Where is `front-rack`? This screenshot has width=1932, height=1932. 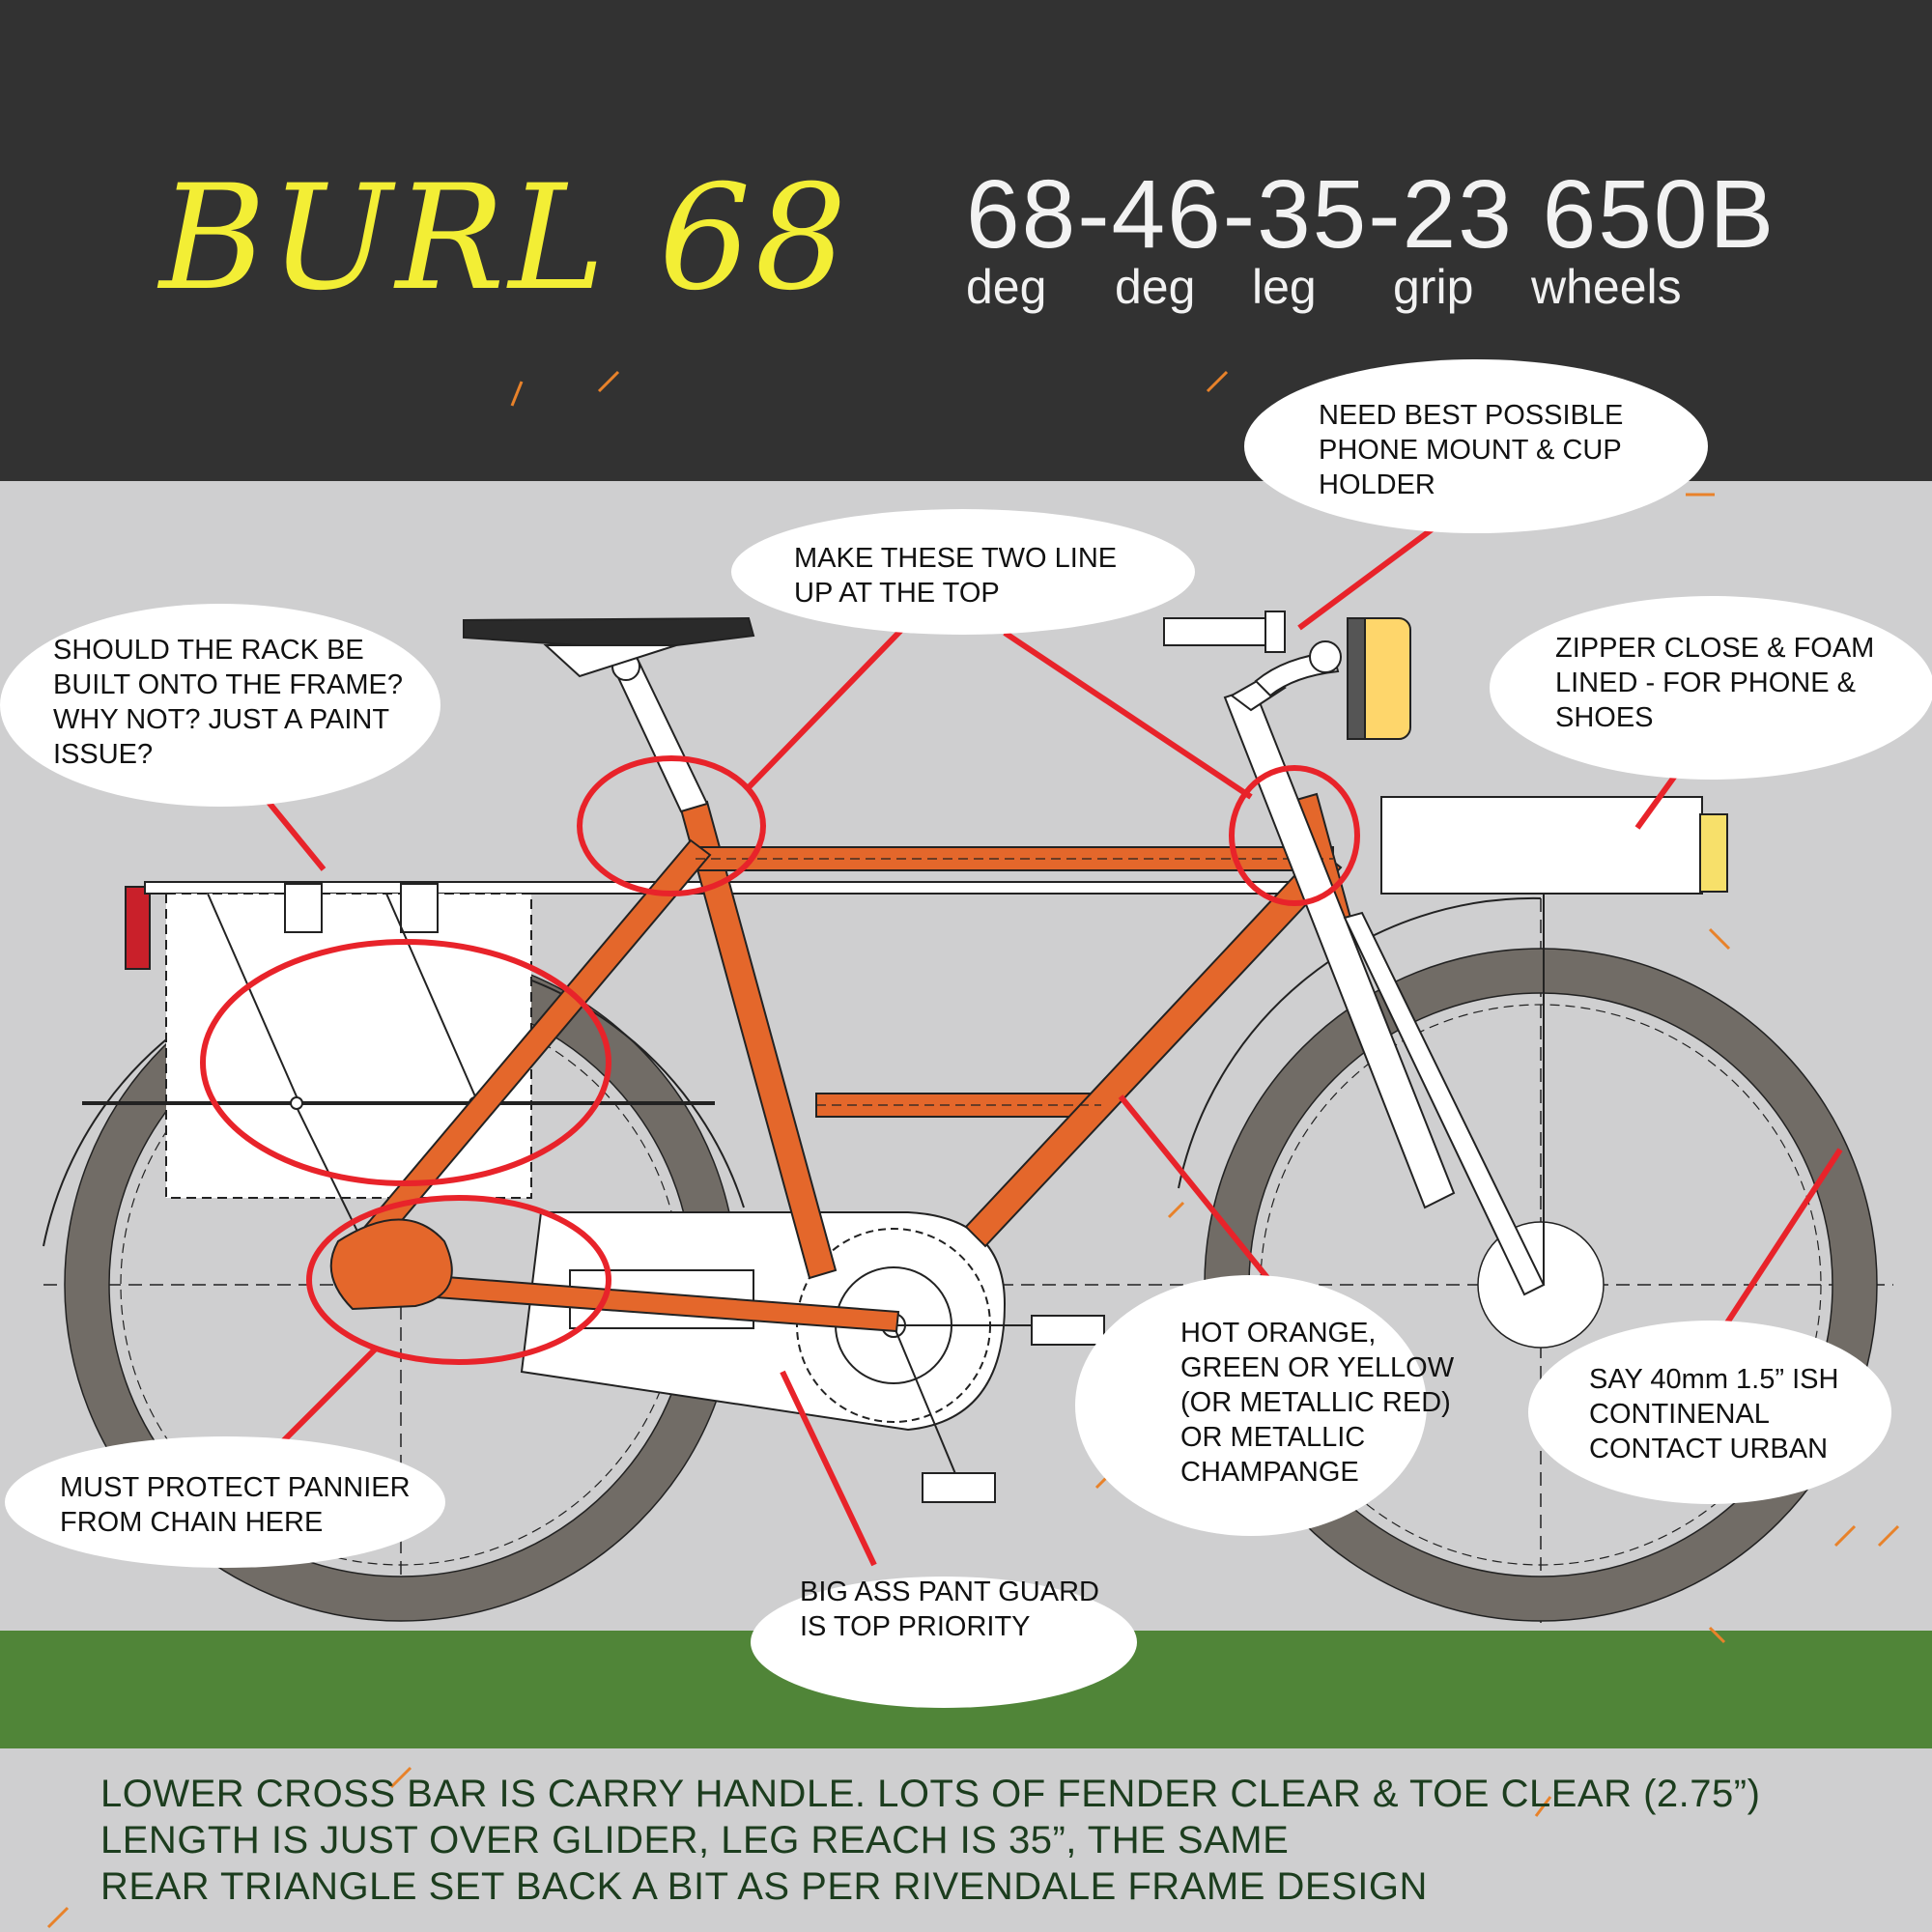 front-rack is located at coordinates (1554, 1040).